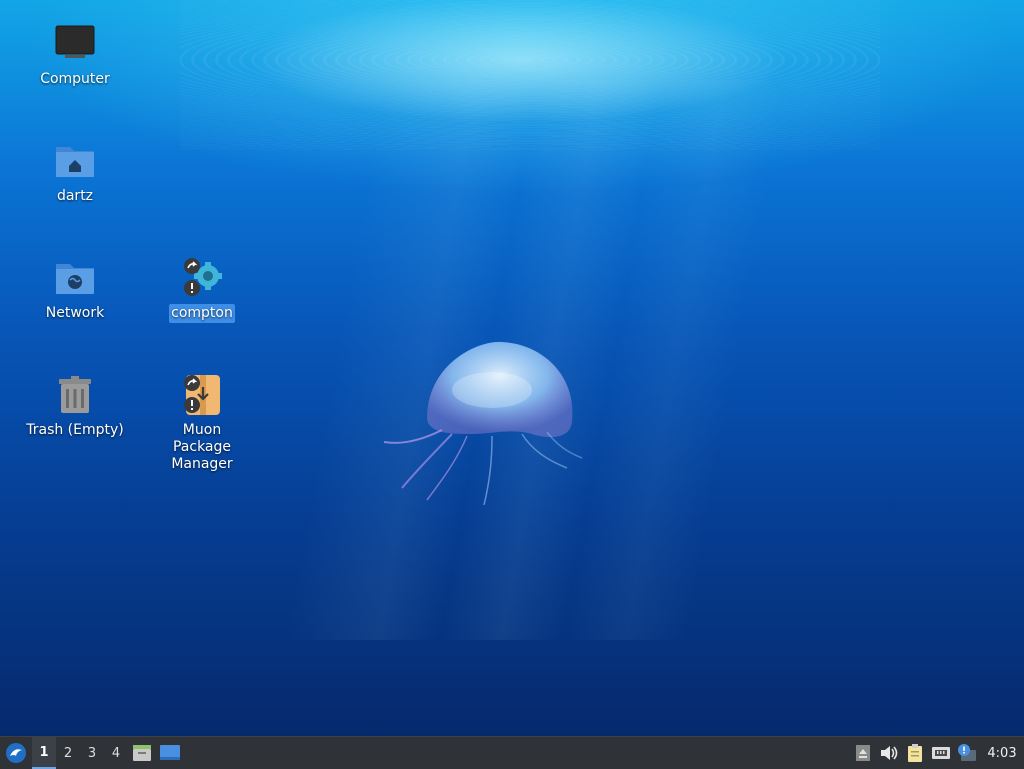  I want to click on desktop-icon-label: Computer, so click(75, 79).